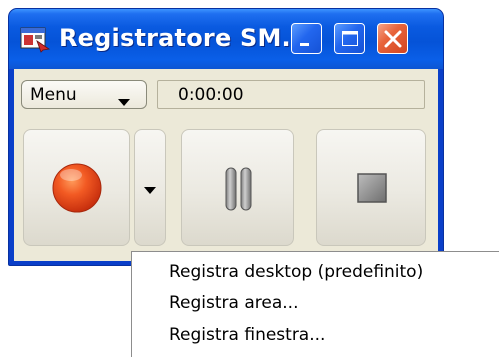  Describe the element at coordinates (124, 101) in the screenshot. I see `chevron-down-icon` at that location.